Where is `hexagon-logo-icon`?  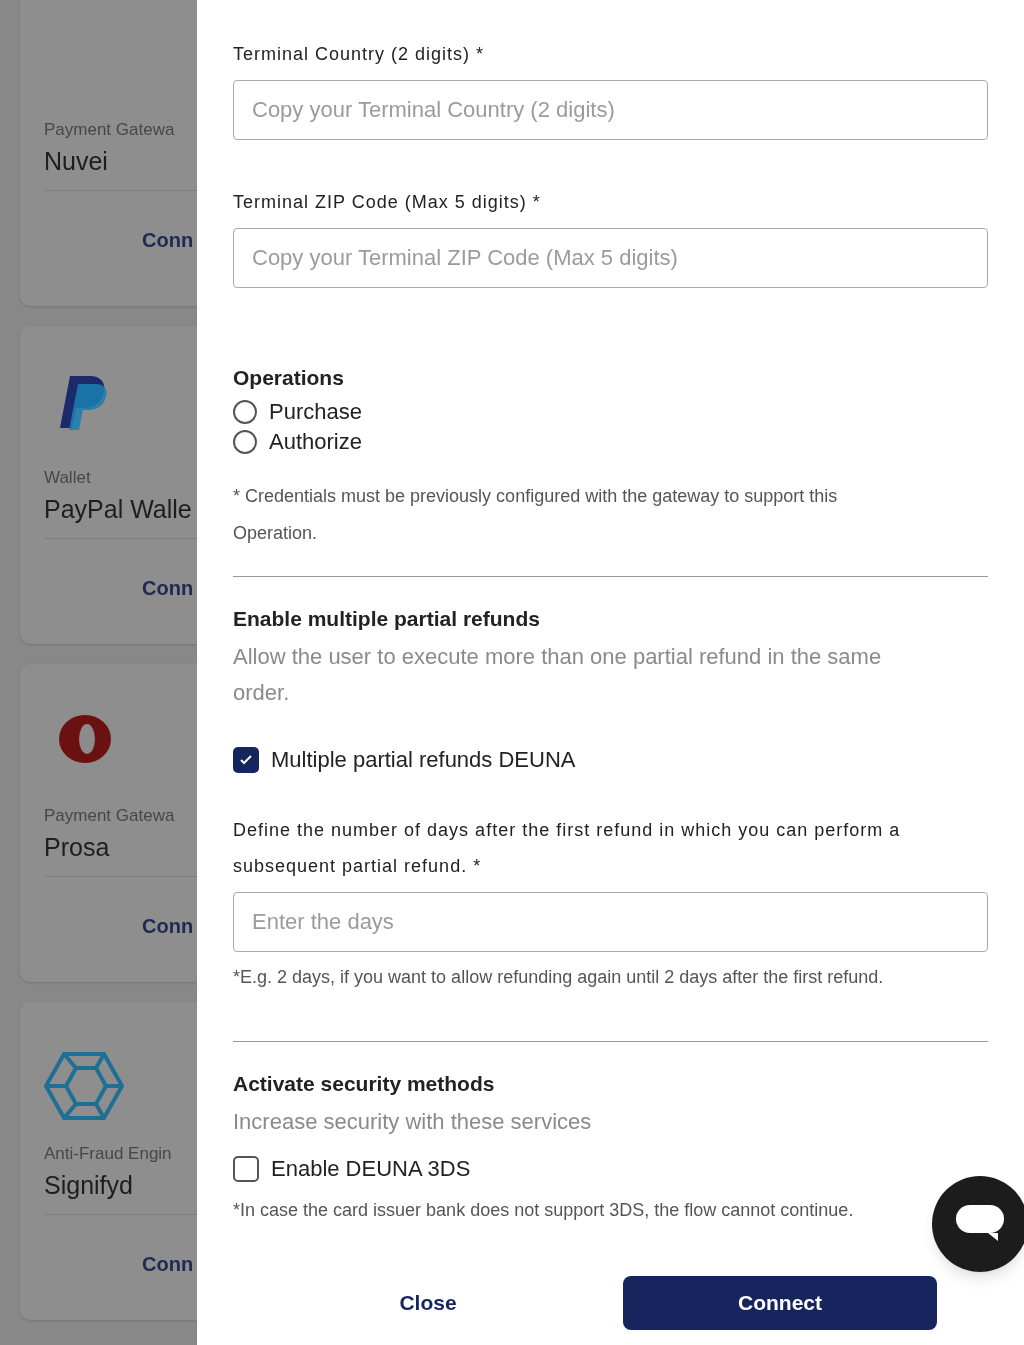
hexagon-logo-icon is located at coordinates (84, 1086).